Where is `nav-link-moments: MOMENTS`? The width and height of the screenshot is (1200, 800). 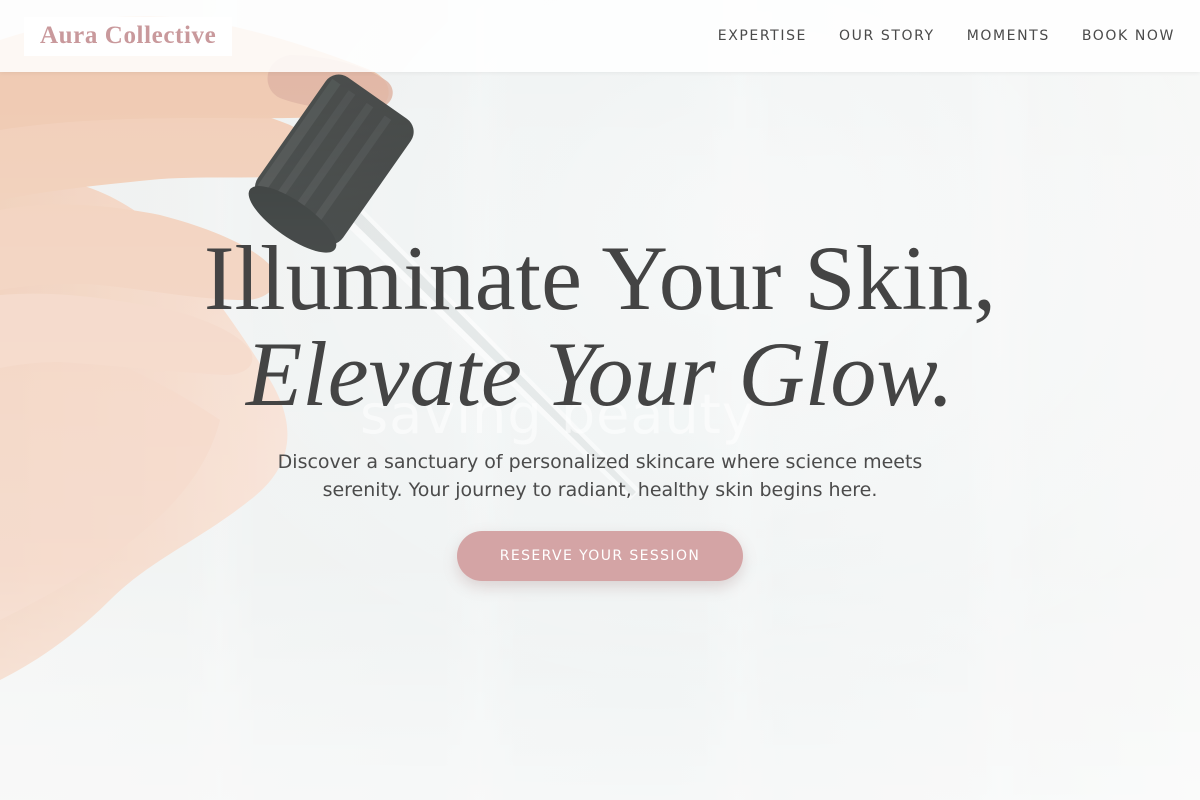
nav-link-moments: MOMENTS is located at coordinates (1008, 36).